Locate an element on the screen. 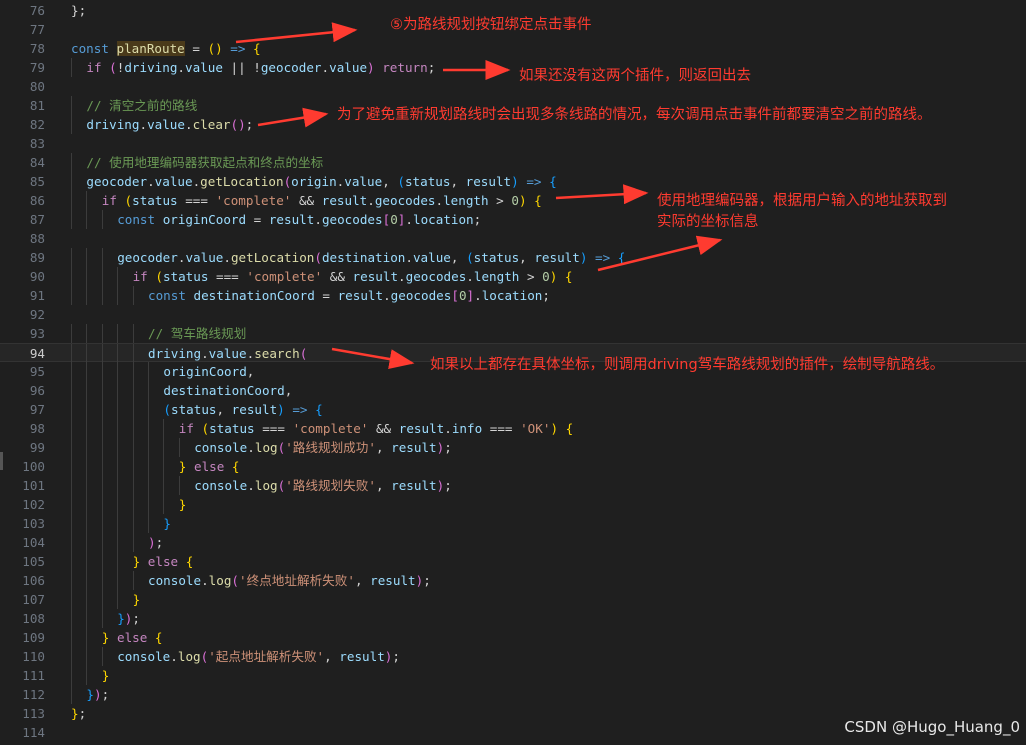 This screenshot has width=1026, height=745. code-line: 107} is located at coordinates (513, 599).